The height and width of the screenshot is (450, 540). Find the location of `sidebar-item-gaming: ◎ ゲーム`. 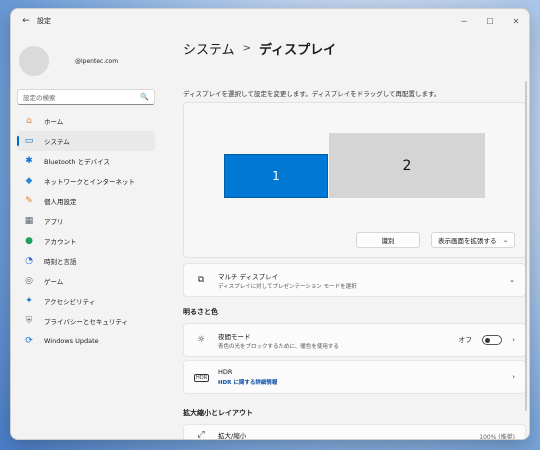

sidebar-item-gaming: ◎ ゲーム is located at coordinates (86, 281).